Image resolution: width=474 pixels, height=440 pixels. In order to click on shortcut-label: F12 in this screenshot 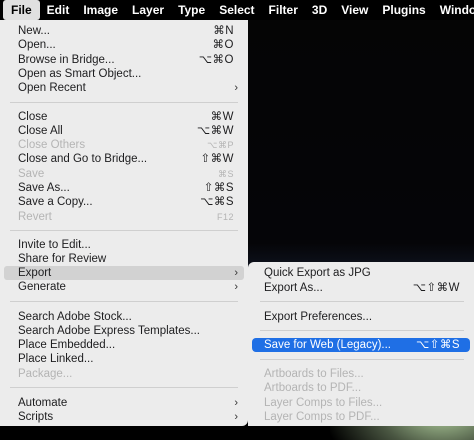, I will do `click(225, 216)`.